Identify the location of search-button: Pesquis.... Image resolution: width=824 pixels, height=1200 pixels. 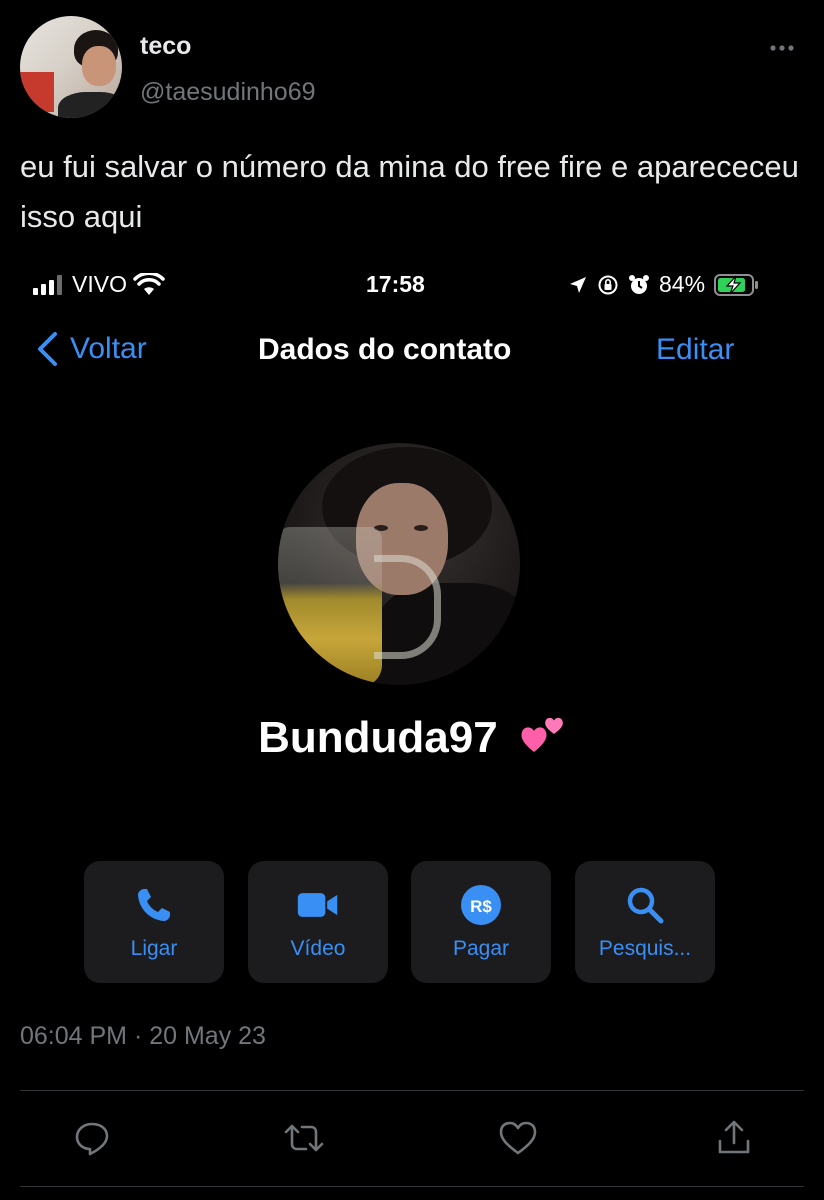
(645, 922).